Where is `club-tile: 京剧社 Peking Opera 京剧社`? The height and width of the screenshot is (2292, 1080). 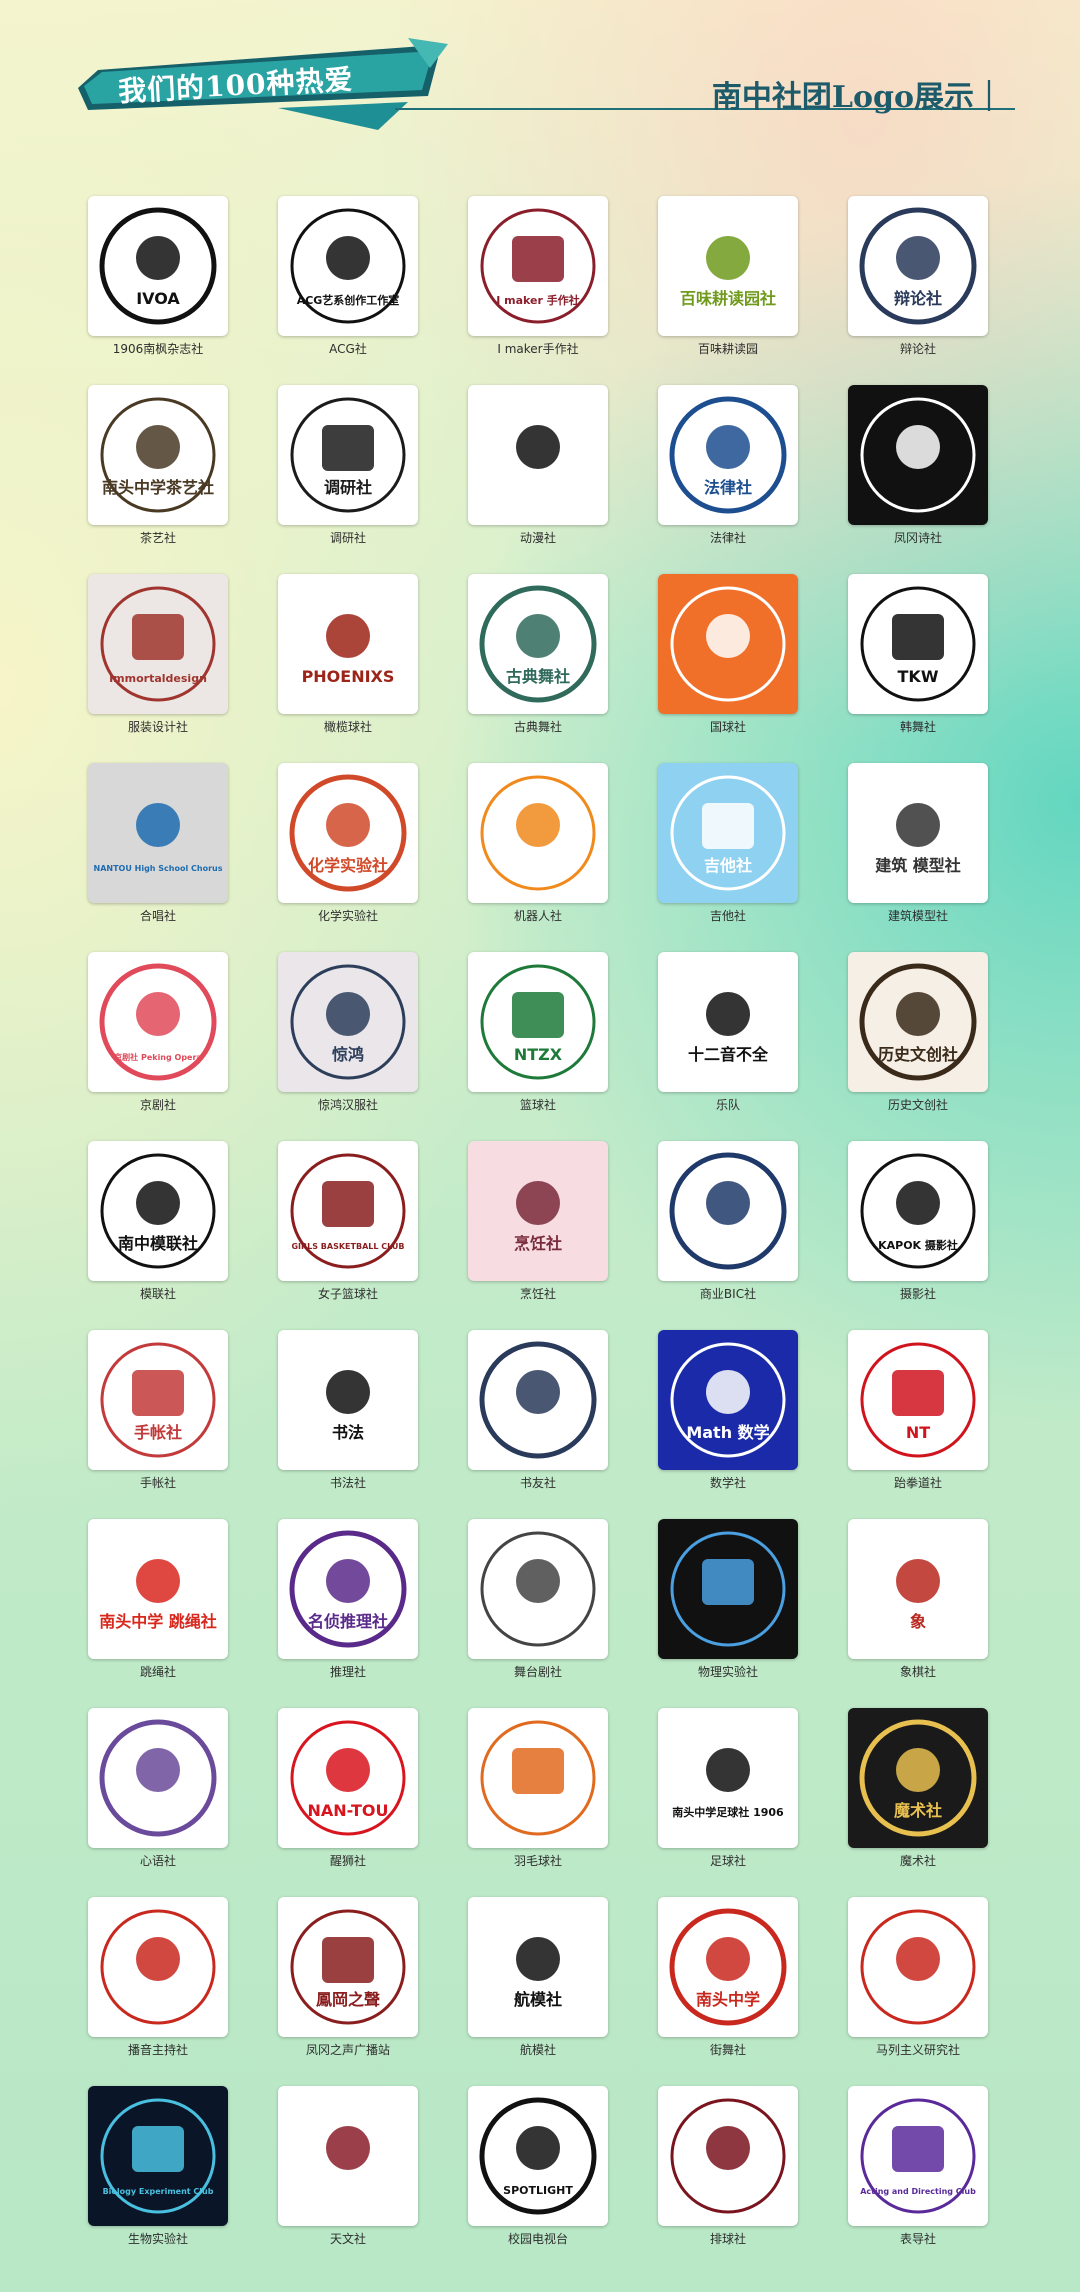 club-tile: 京剧社 Peking Opera 京剧社 is located at coordinates (158, 1032).